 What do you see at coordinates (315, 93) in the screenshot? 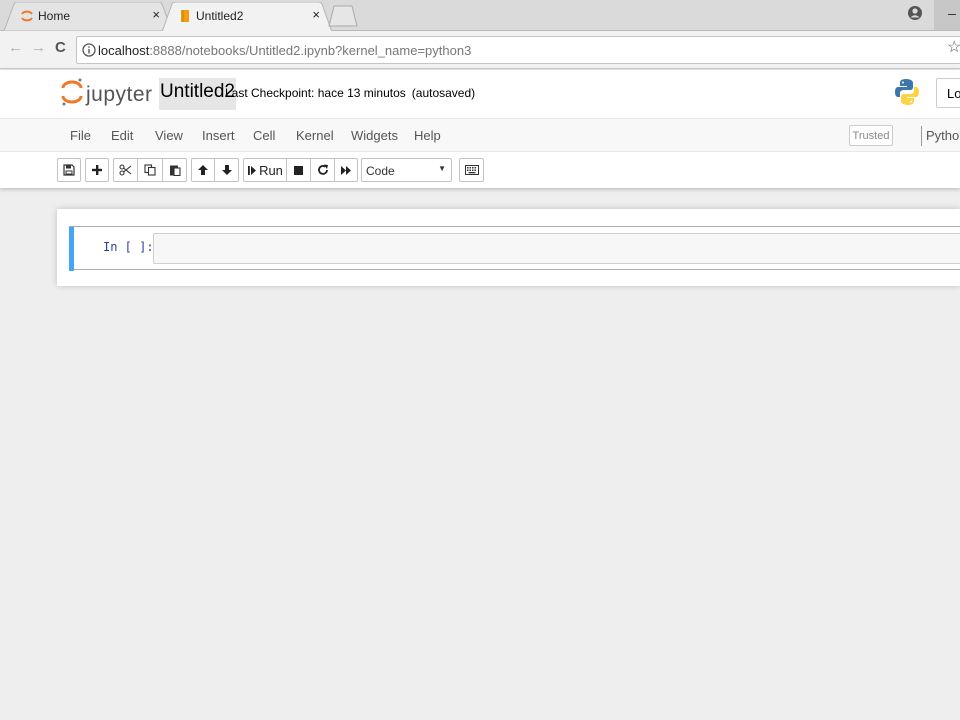
I see `checkpoint-text: Last Checkpoint: hace 13 minutos` at bounding box center [315, 93].